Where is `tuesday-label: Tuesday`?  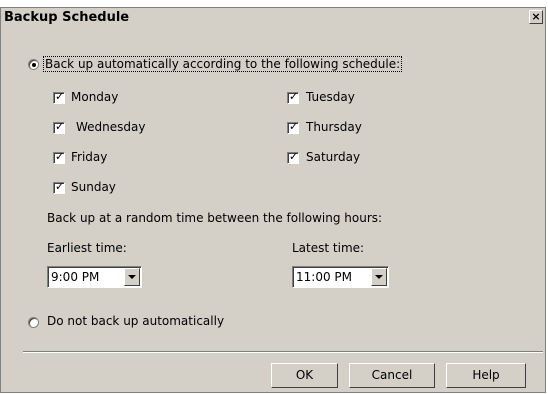 tuesday-label: Tuesday is located at coordinates (330, 97).